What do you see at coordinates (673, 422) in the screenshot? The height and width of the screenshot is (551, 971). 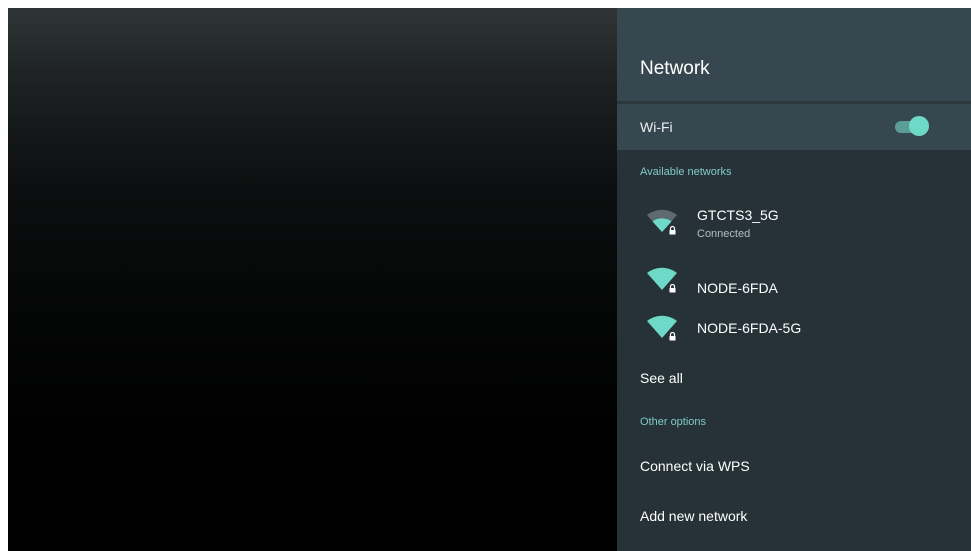 I see `other-options-heading: Other options` at bounding box center [673, 422].